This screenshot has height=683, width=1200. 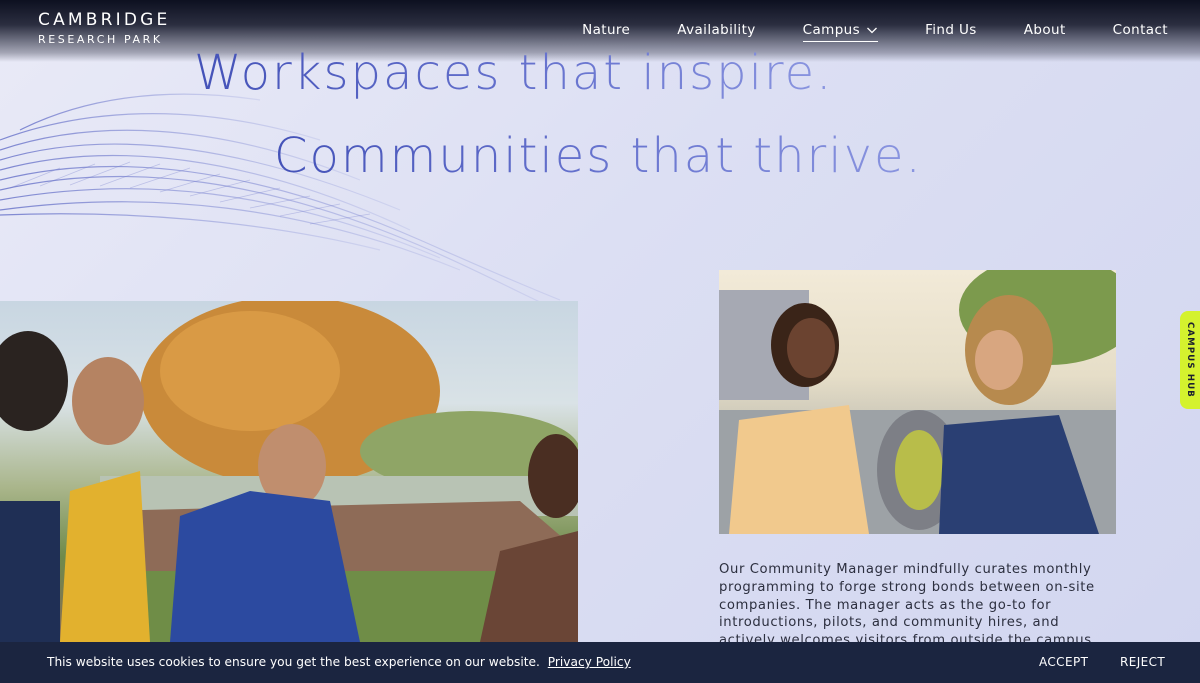 I want to click on logo-line-2: RESEARCH PARK, so click(x=100, y=39).